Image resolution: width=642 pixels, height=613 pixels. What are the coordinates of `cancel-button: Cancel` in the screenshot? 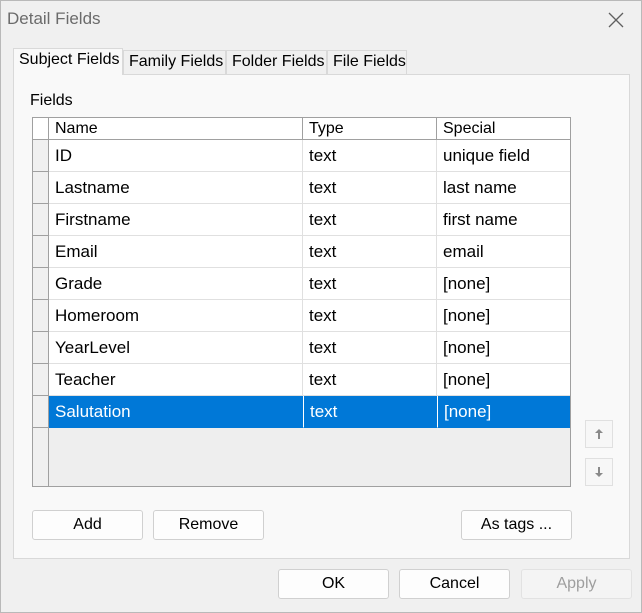 It's located at (454, 584).